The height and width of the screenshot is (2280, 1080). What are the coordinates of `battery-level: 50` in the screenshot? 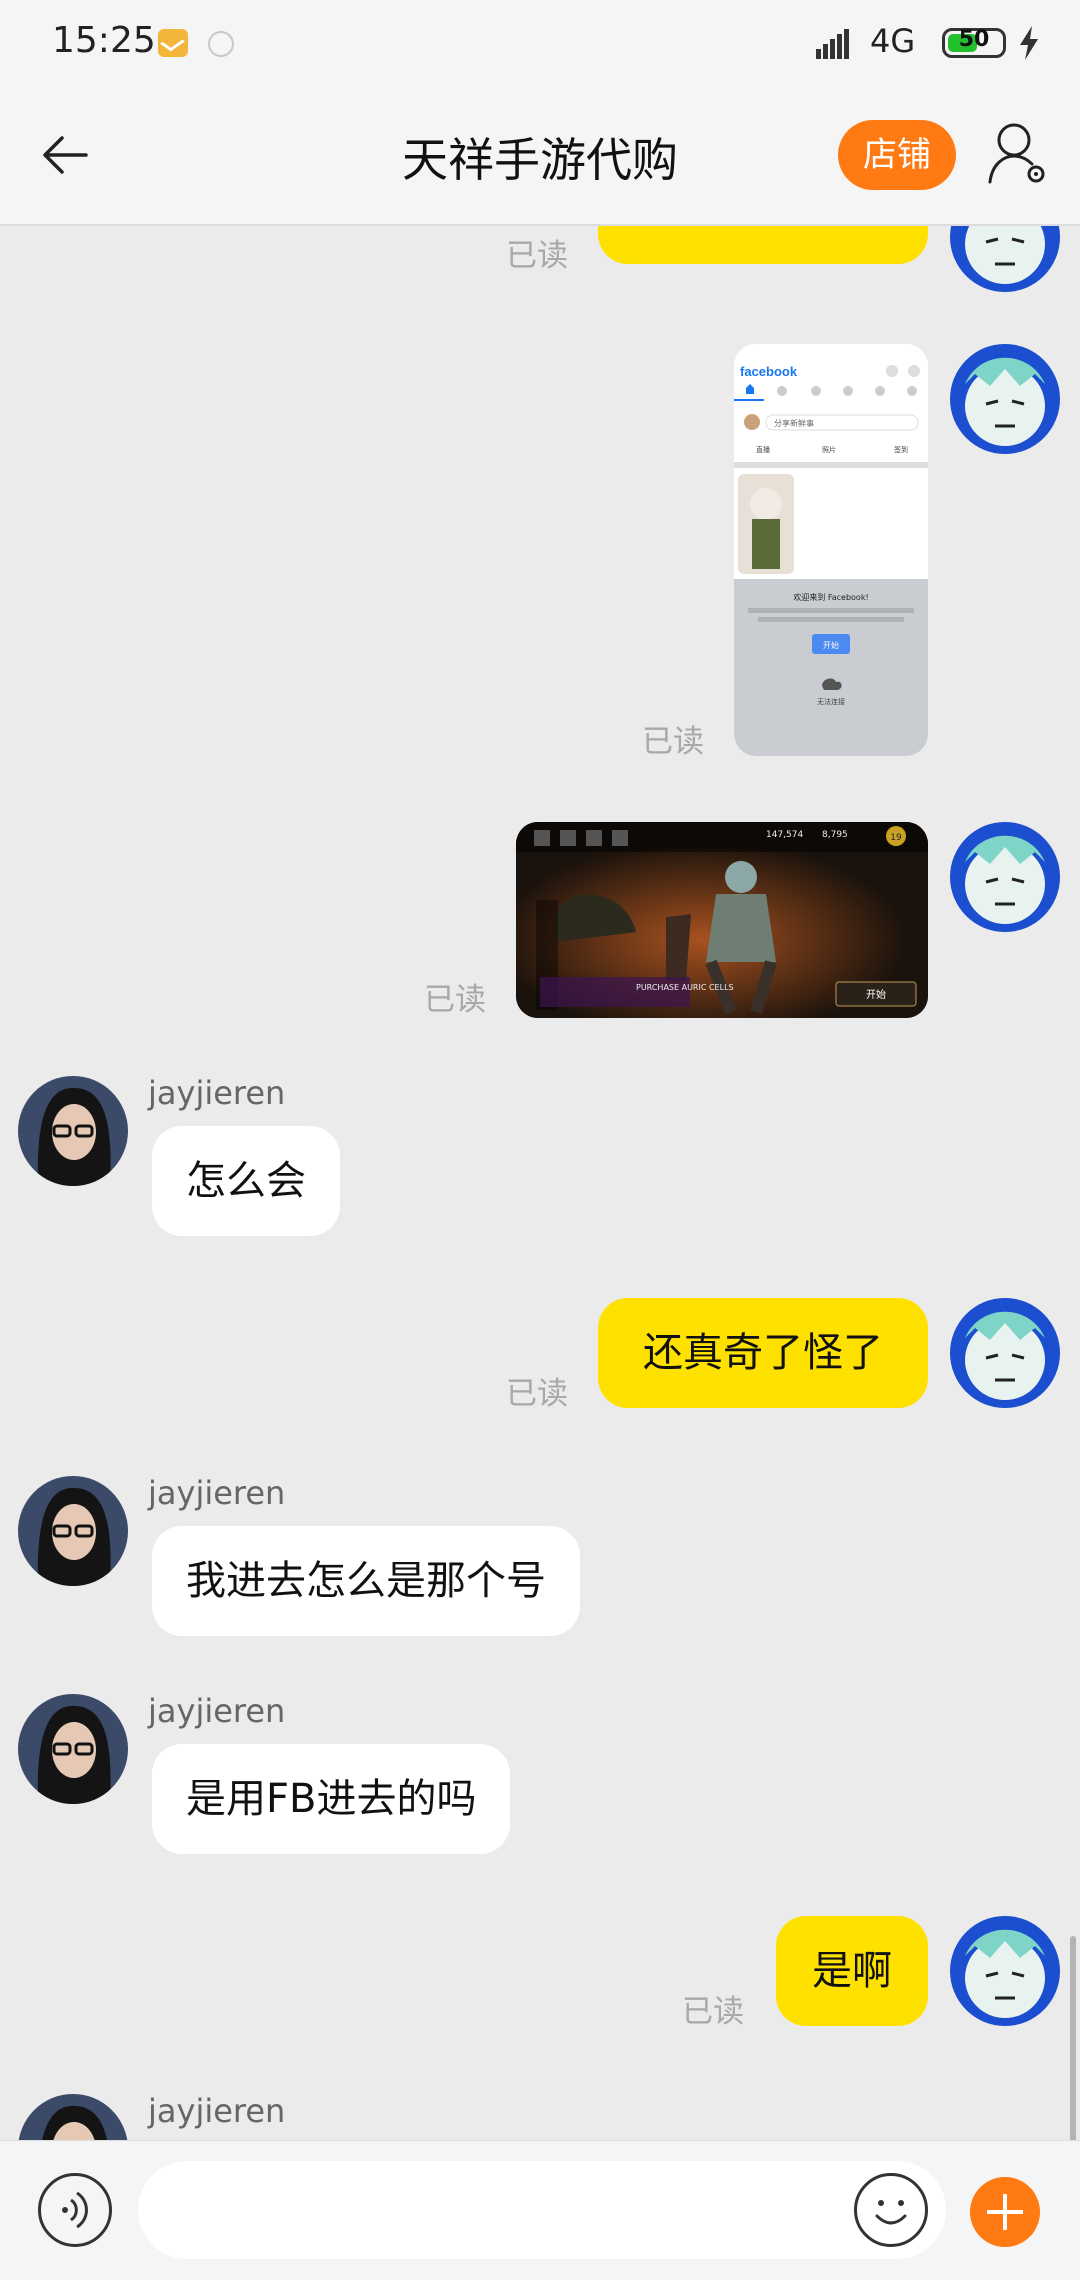 It's located at (974, 39).